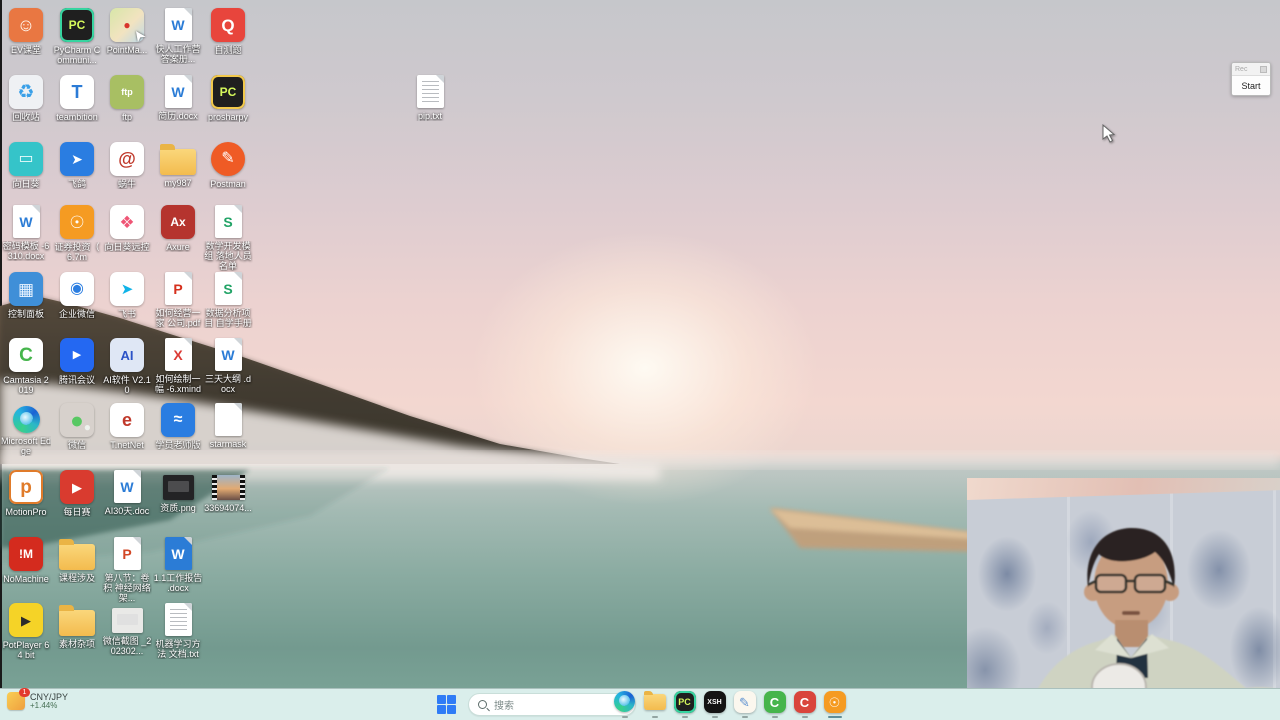 The image size is (1280, 720). Describe the element at coordinates (77, 361) in the screenshot. I see `tencent-meeting-icon: ▶ 腾讯会议` at that location.